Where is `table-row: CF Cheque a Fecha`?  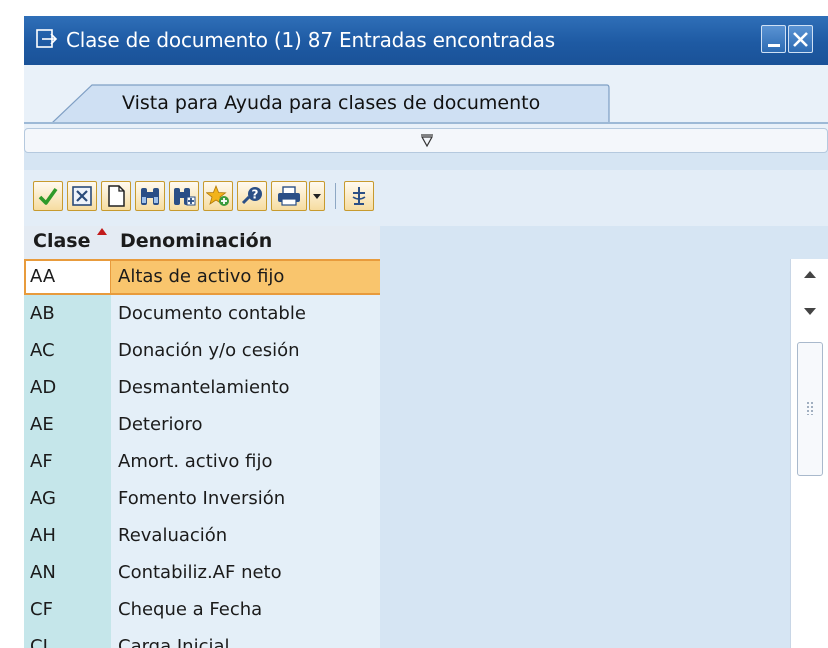 table-row: CF Cheque a Fecha is located at coordinates (202, 610).